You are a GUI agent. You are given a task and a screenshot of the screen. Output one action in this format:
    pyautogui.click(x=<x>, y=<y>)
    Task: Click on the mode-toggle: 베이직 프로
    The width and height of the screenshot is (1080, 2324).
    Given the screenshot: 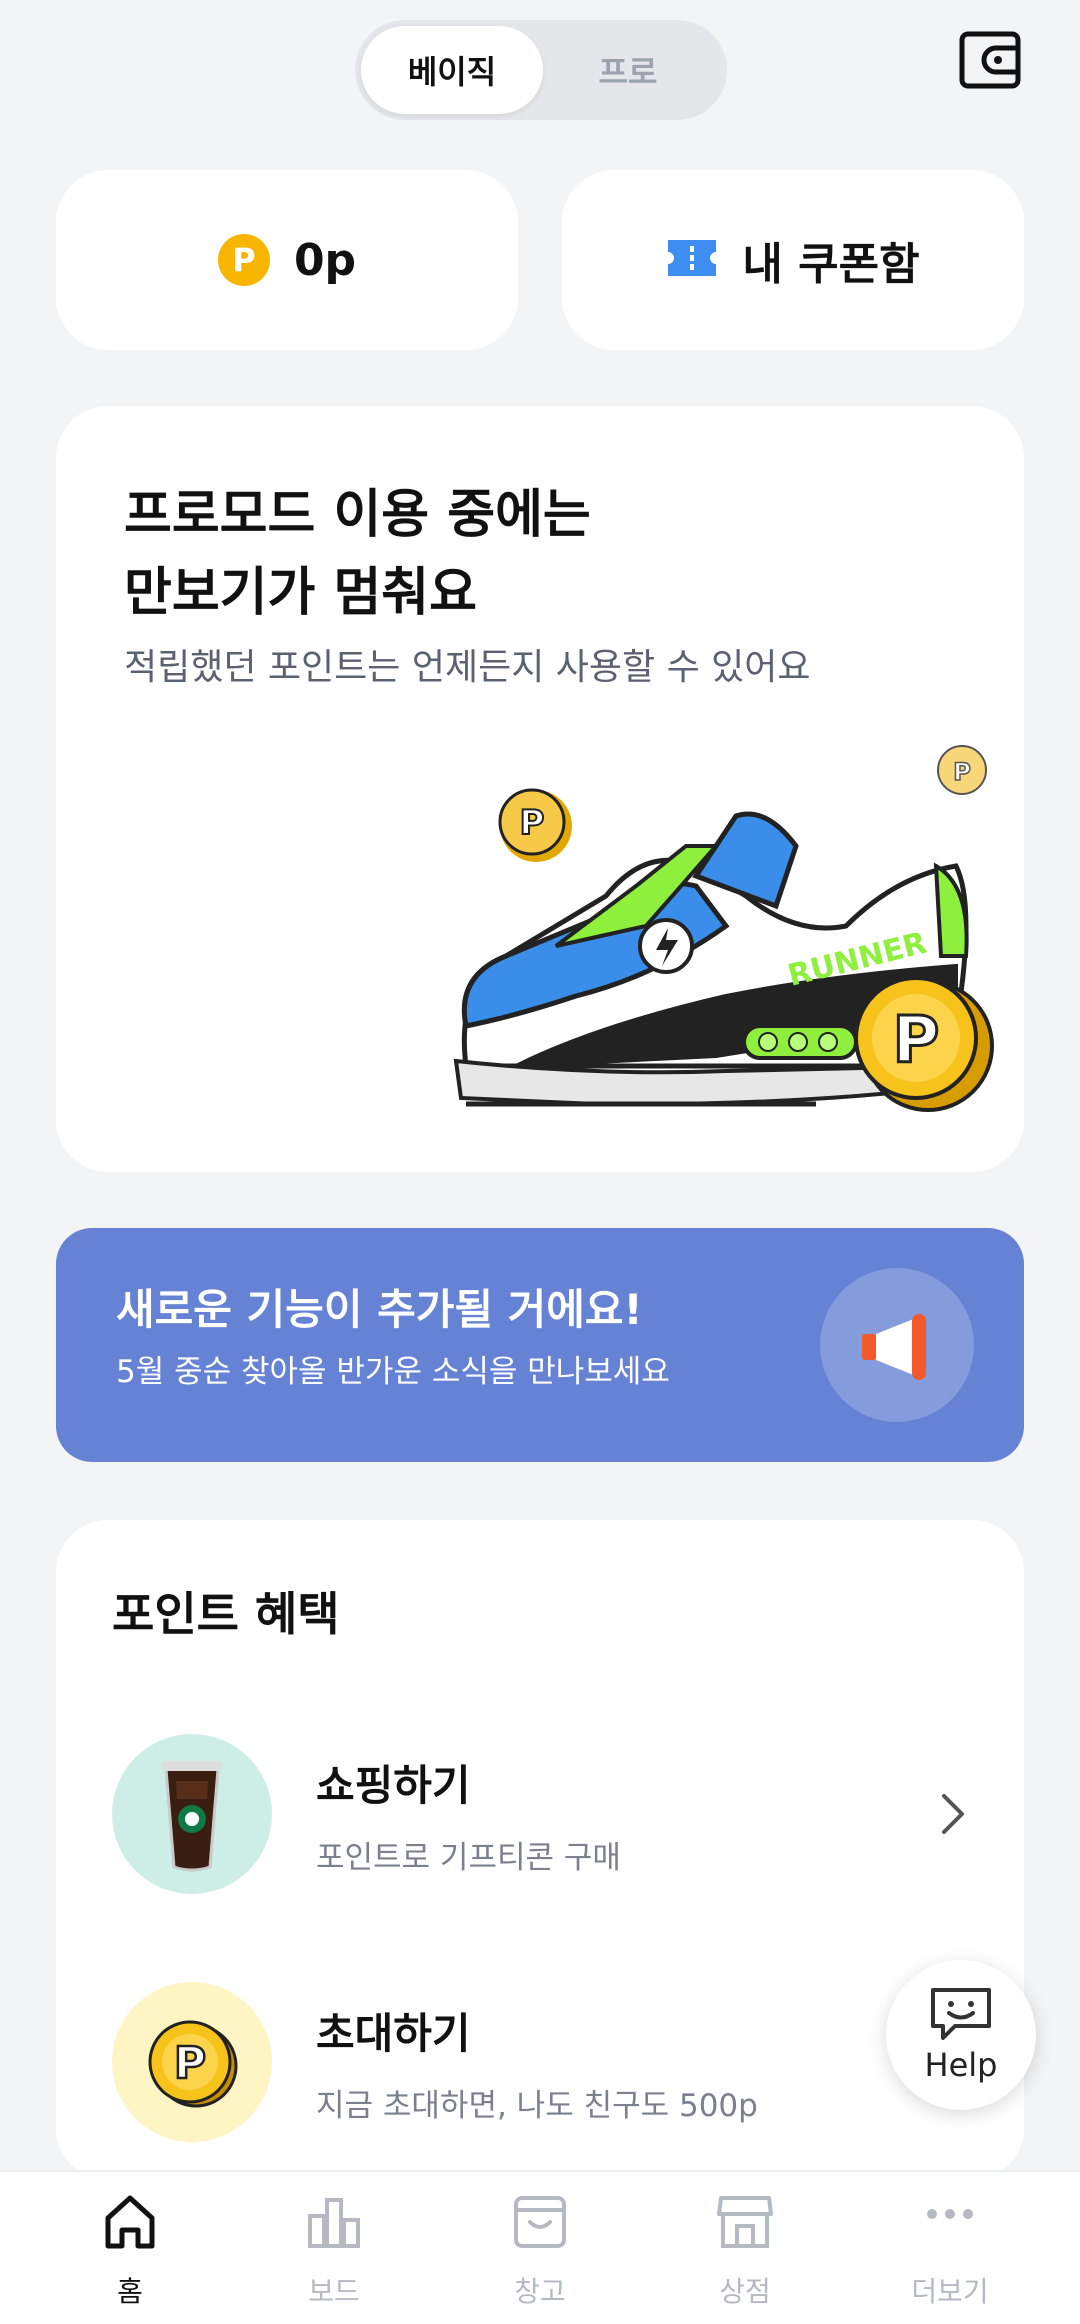 What is the action you would take?
    pyautogui.click(x=541, y=70)
    